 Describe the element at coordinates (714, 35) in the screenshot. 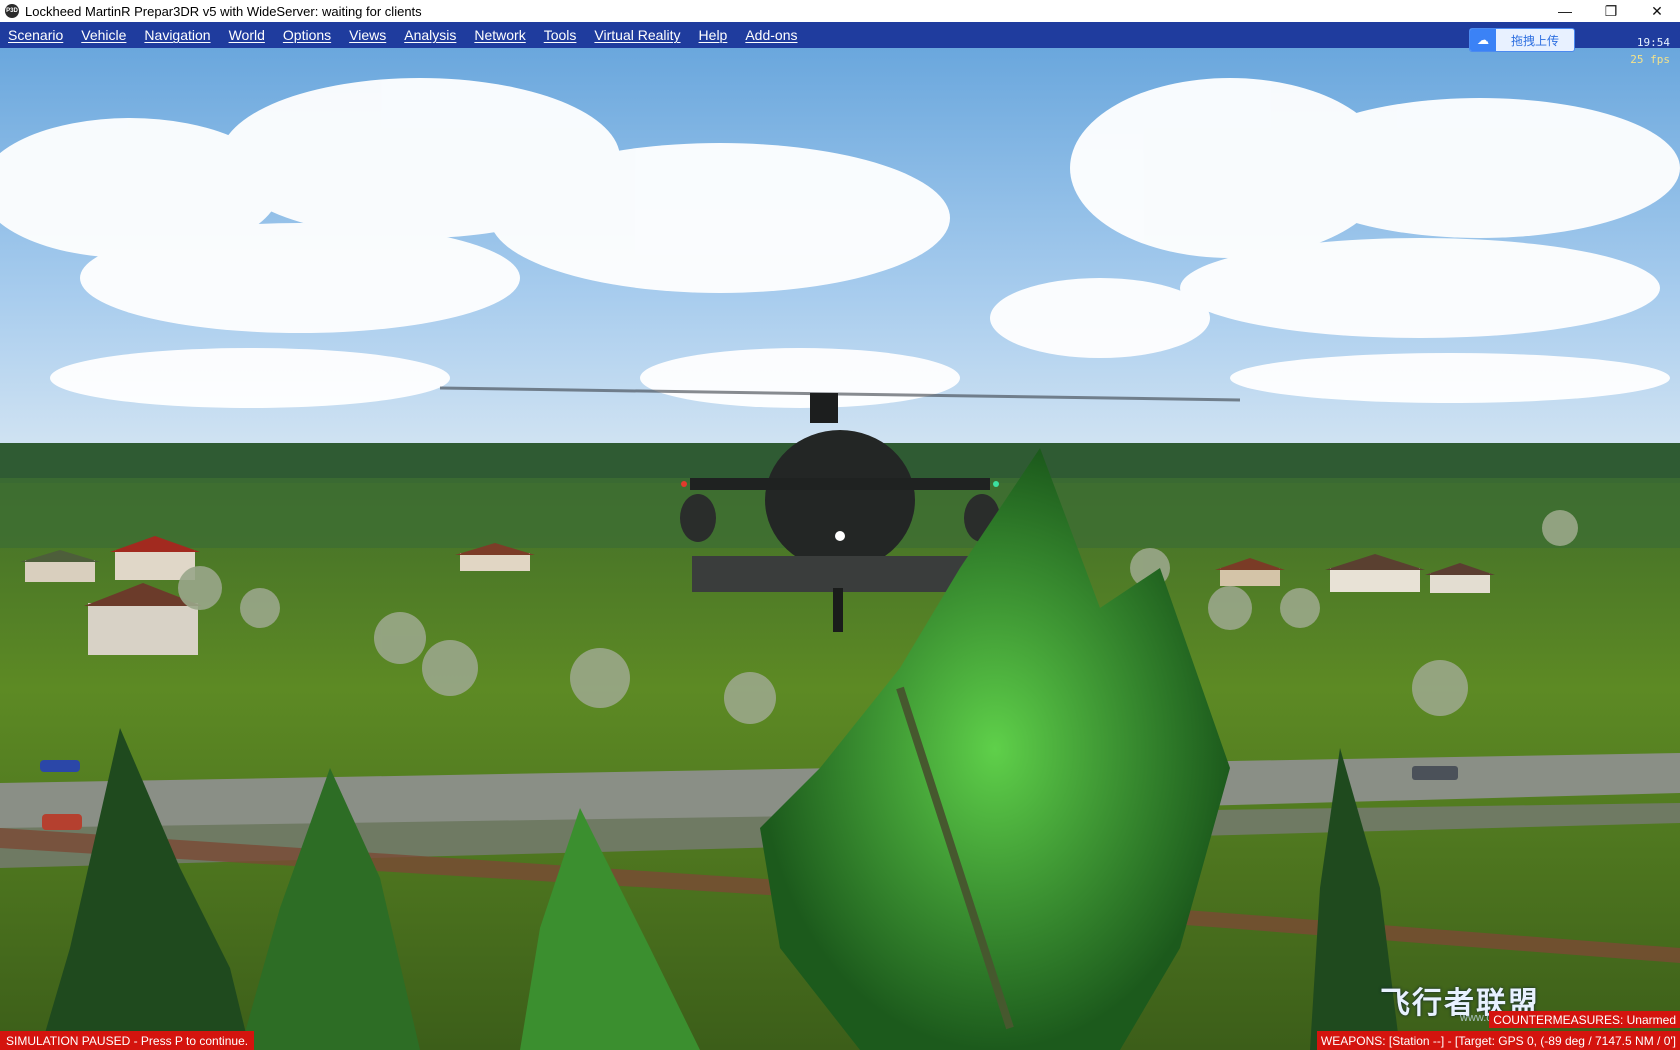

I see `menu-help: Help` at that location.